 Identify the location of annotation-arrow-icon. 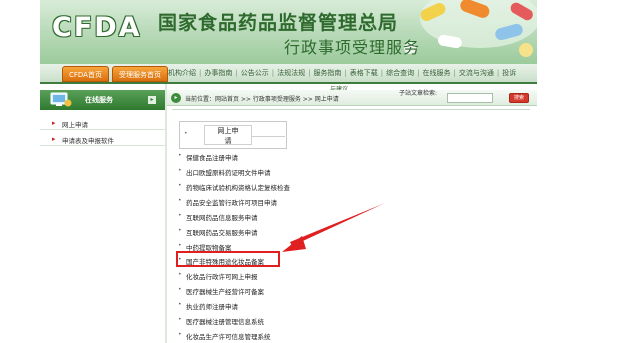
(333, 227).